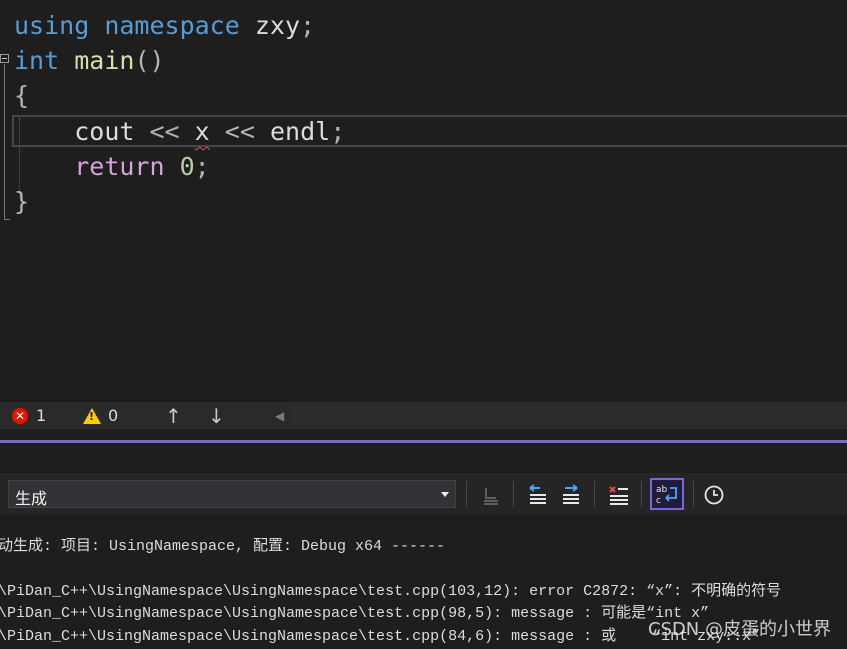 This screenshot has height=649, width=847. What do you see at coordinates (149, 60) in the screenshot?
I see `parentheses: ()` at bounding box center [149, 60].